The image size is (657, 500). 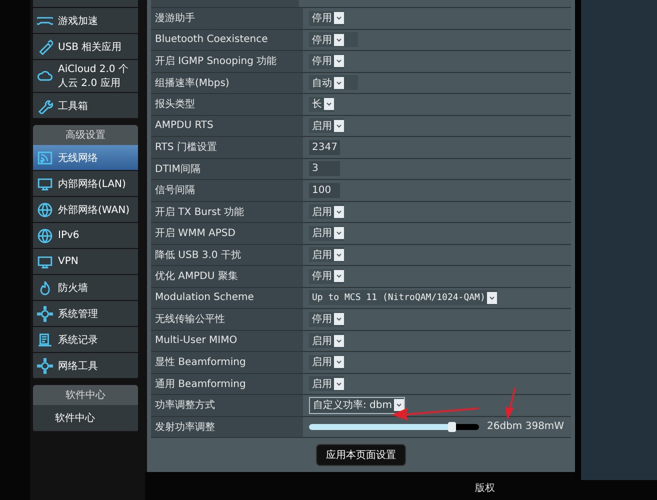 I want to click on apply-button: 应用本页面设置, so click(x=361, y=455).